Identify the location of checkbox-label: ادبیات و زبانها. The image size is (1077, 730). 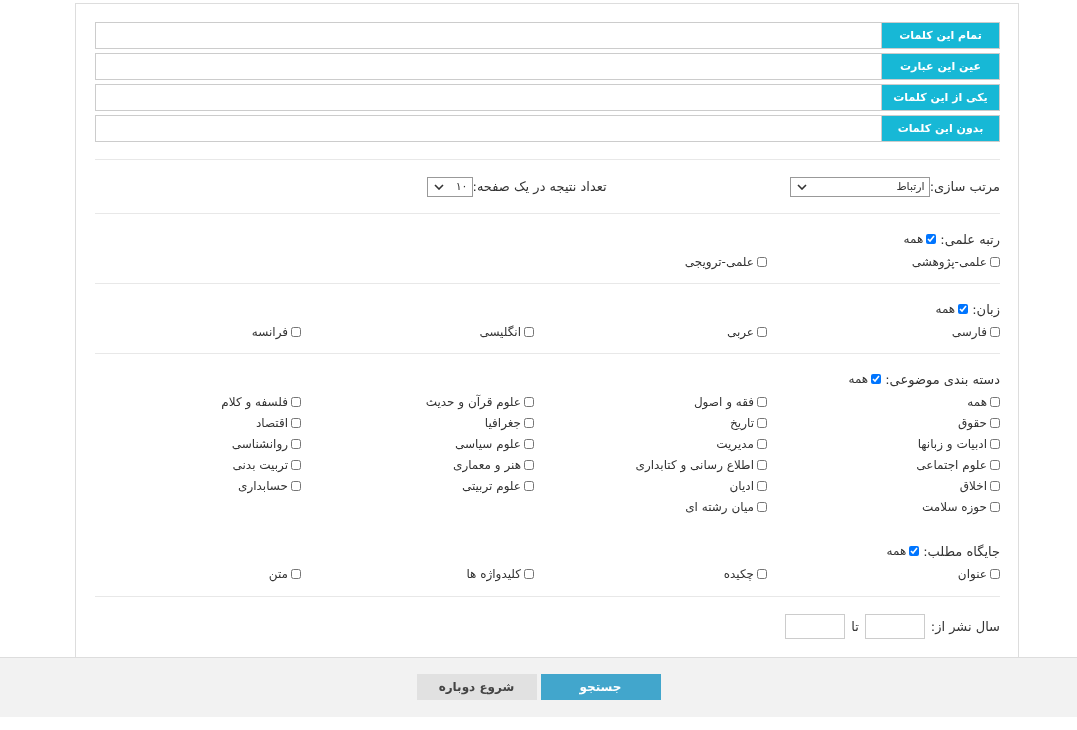
(952, 443).